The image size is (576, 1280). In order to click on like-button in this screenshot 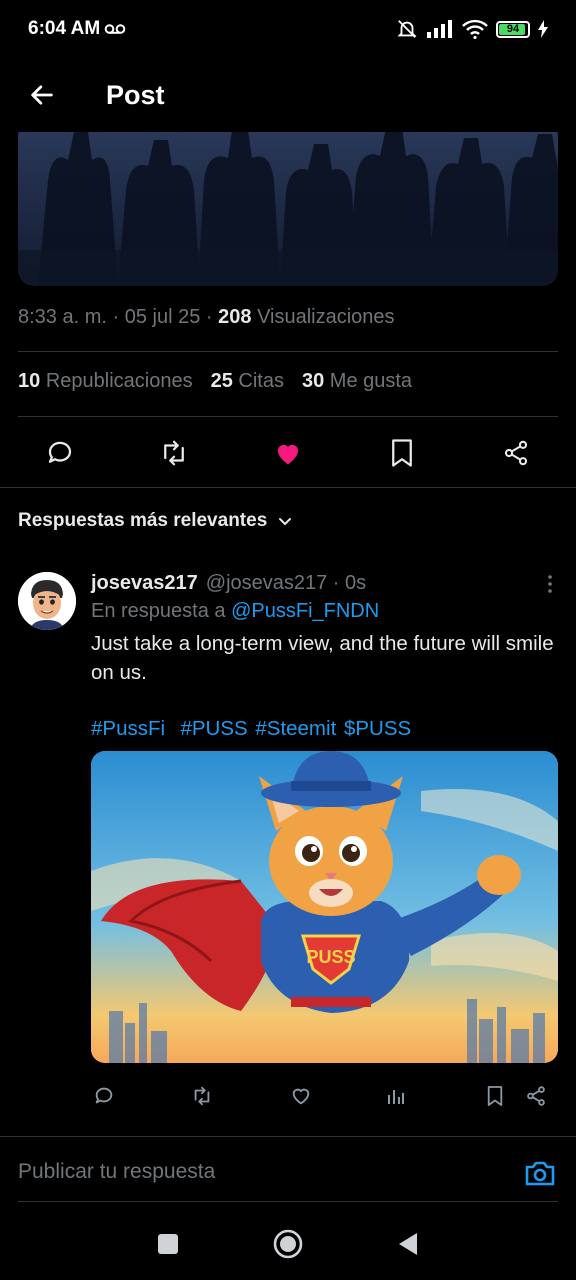, I will do `click(288, 453)`.